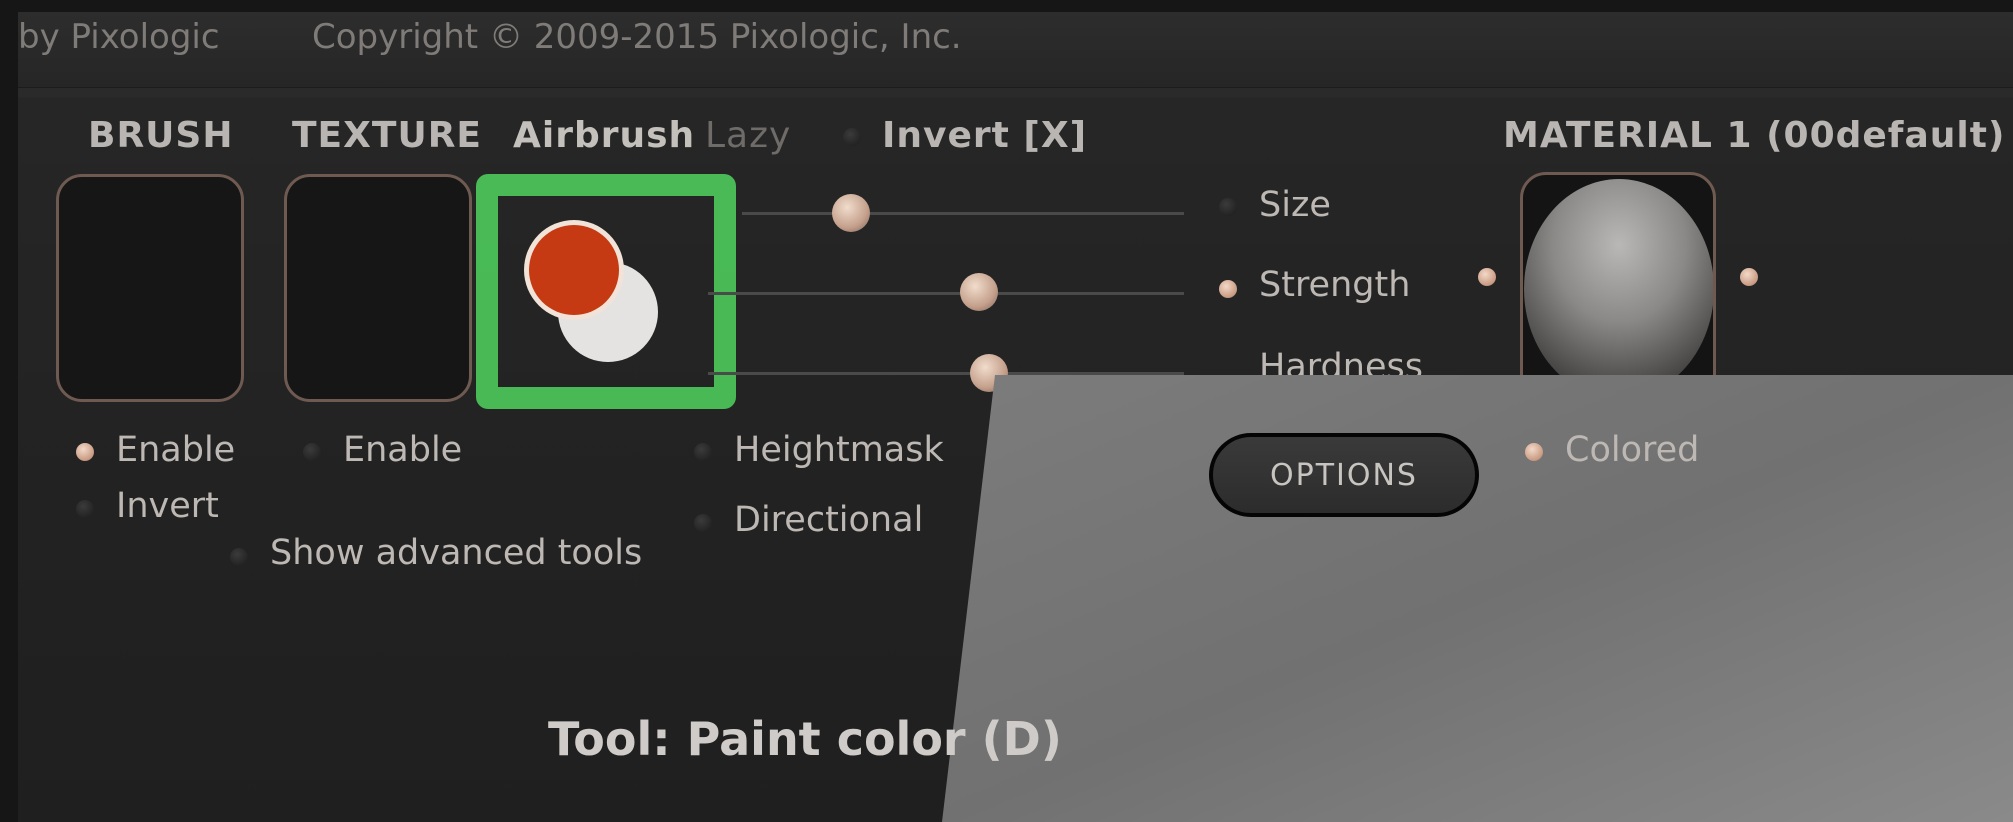 The width and height of the screenshot is (2013, 822). Describe the element at coordinates (839, 450) in the screenshot. I see `heightmask-label: Heightmask` at that location.